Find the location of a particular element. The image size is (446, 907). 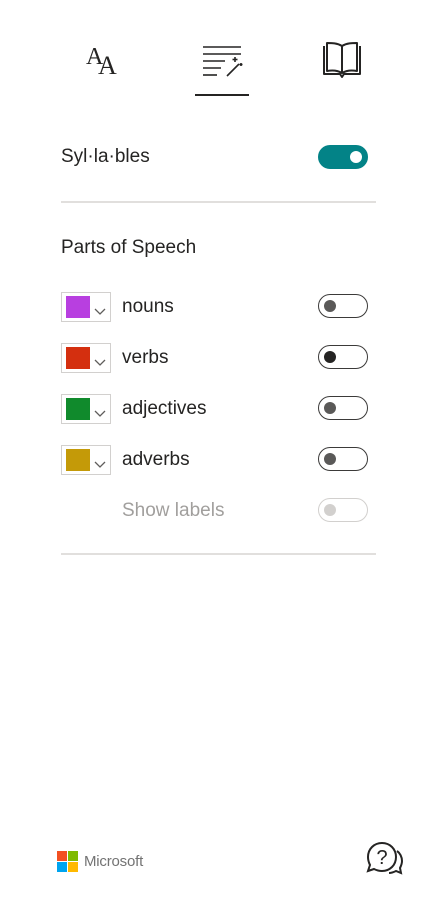

adjectives-color-picker is located at coordinates (86, 409).